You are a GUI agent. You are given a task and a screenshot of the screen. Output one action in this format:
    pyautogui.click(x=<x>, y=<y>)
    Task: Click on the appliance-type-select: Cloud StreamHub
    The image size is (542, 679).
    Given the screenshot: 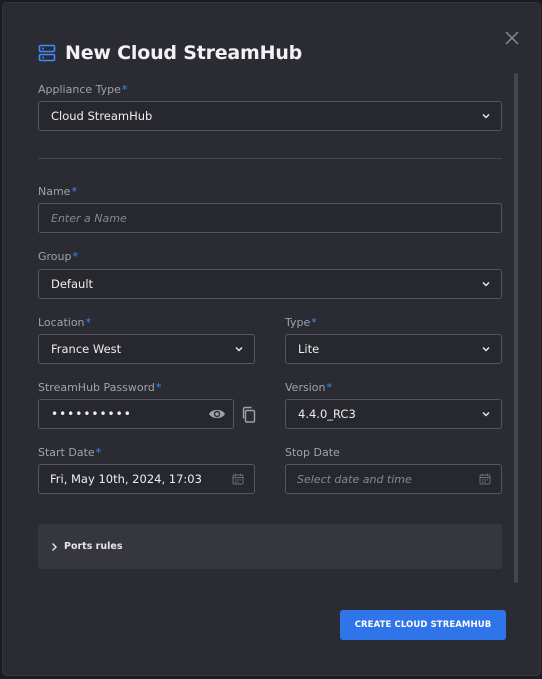 What is the action you would take?
    pyautogui.click(x=270, y=116)
    